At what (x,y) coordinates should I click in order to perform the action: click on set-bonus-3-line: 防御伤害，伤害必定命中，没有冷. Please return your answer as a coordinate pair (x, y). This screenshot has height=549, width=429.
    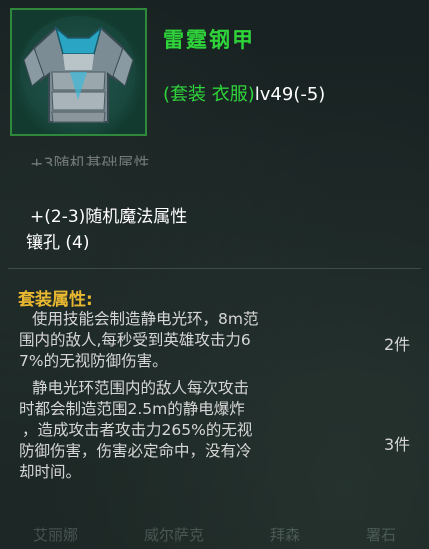
    Looking at the image, I should click on (135, 451).